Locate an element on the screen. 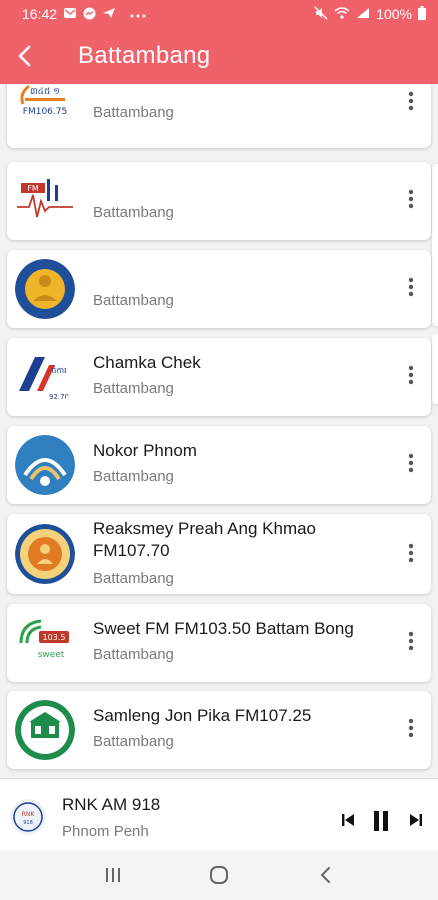 Image resolution: width=438 pixels, height=900 pixels. station-logo: ៣៤៥ ១ FM106.75 is located at coordinates (45, 109).